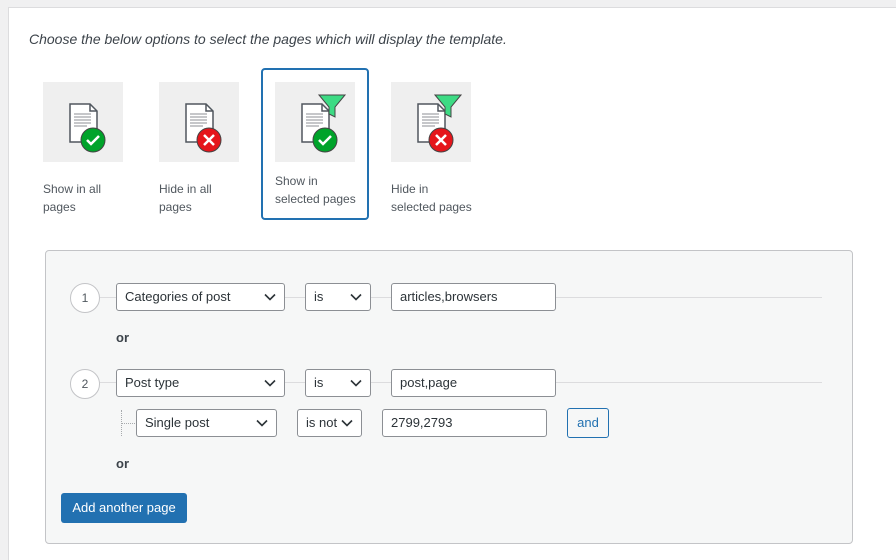 This screenshot has height=560, width=896. I want to click on rule-number: 2, so click(85, 384).